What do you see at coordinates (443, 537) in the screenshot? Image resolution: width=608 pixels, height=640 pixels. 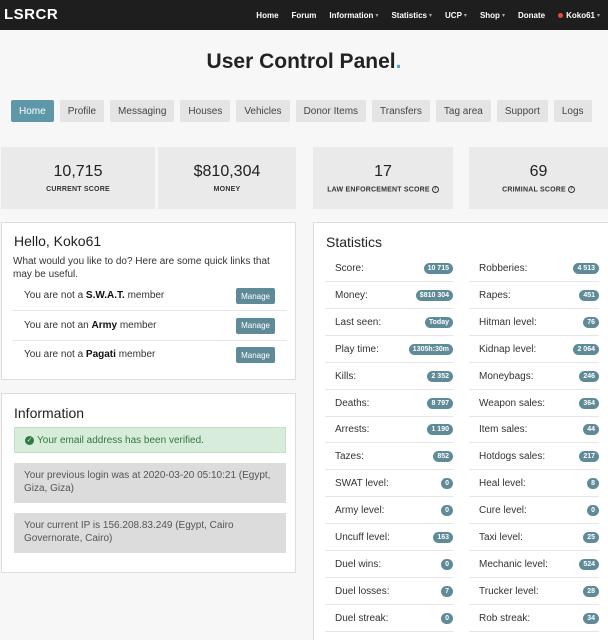 I see `stat-value-badge: 163` at bounding box center [443, 537].